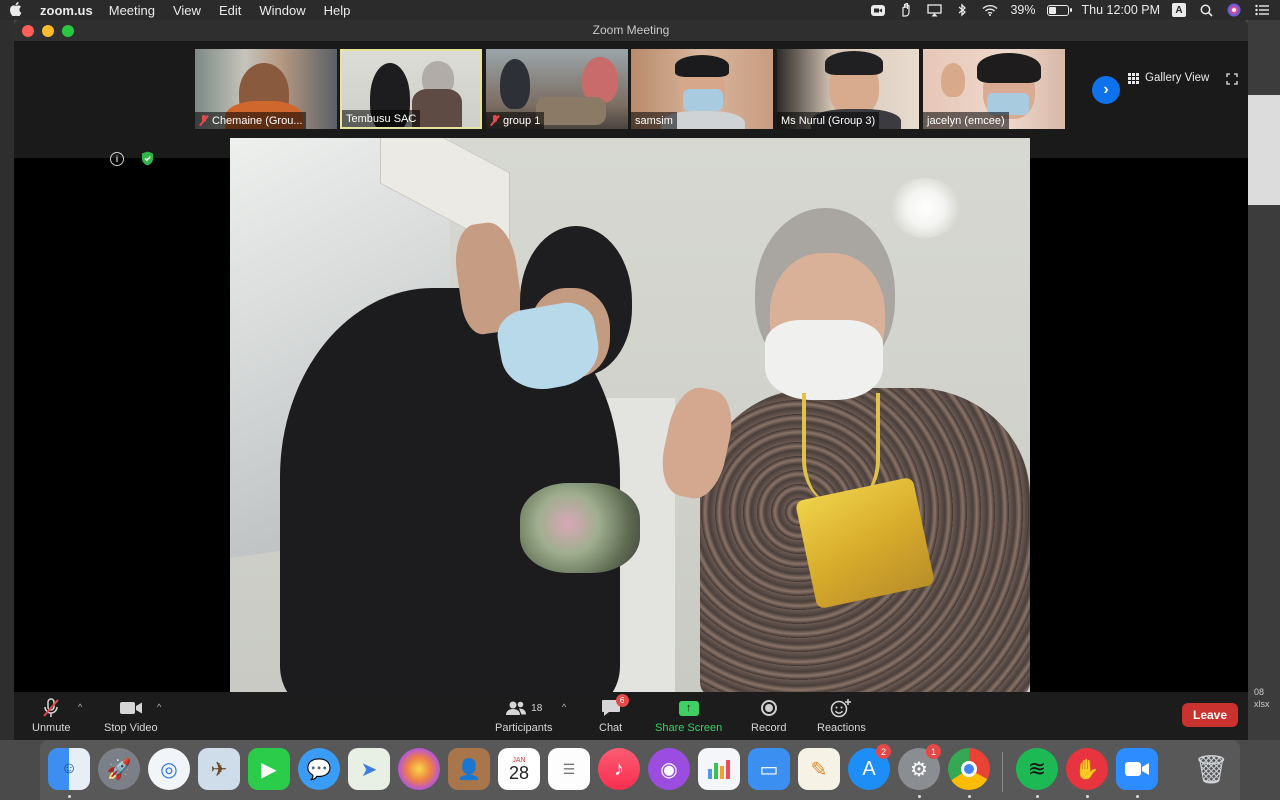  I want to click on airplay-icon, so click(934, 10).